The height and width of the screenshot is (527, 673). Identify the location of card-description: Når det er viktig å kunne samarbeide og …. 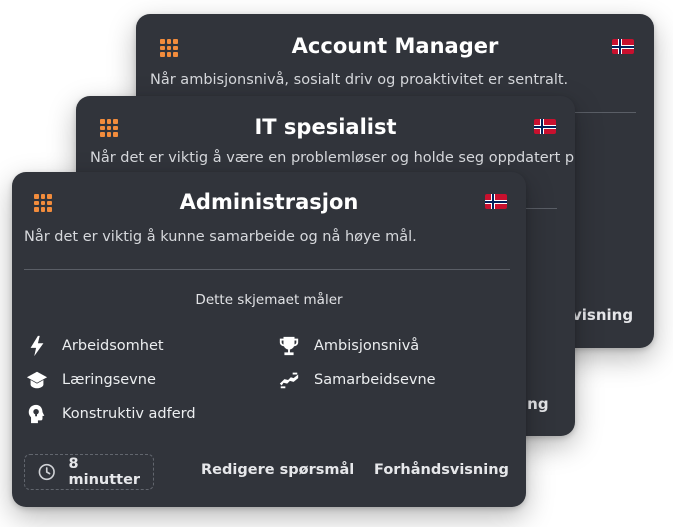
(220, 237).